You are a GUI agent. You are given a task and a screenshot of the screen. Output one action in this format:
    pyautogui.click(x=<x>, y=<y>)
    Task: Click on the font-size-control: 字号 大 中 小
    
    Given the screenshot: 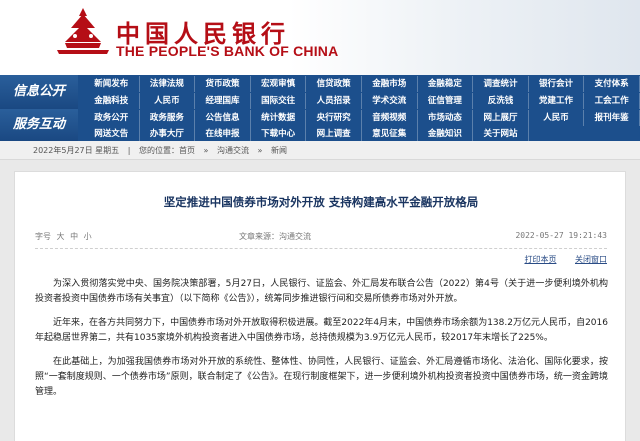 What is the action you would take?
    pyautogui.click(x=63, y=236)
    